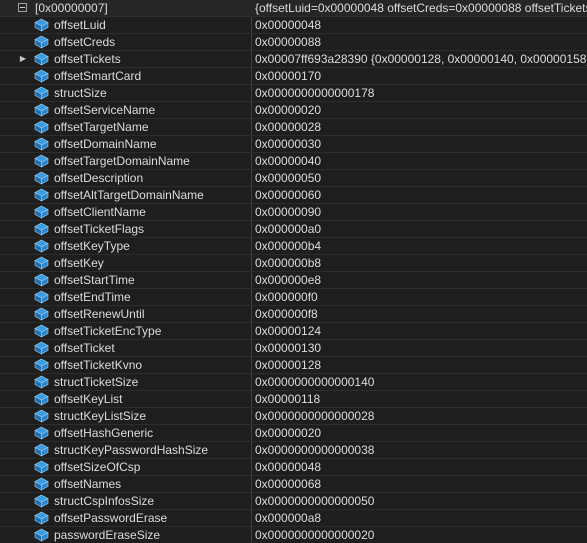  I want to click on watch-row: offsetTicketEncType 0x00000124, so click(293, 331).